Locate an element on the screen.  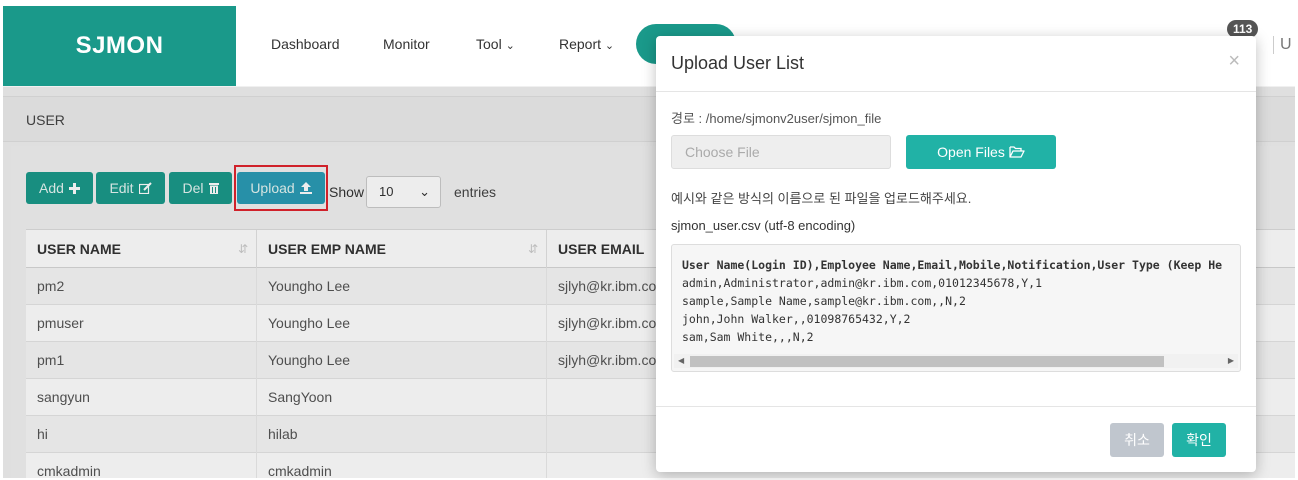
cancel-button: 취소 is located at coordinates (1137, 440).